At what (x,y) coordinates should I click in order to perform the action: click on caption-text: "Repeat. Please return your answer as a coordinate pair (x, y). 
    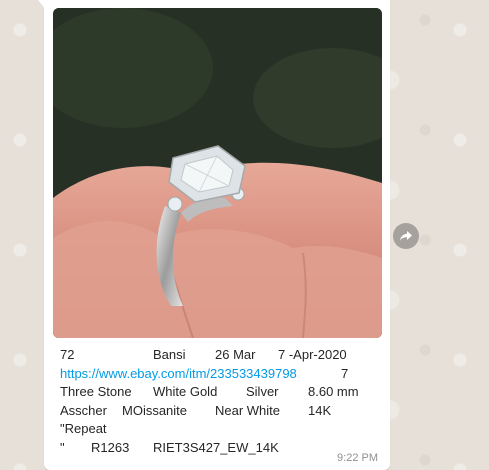
    Looking at the image, I should click on (83, 429).